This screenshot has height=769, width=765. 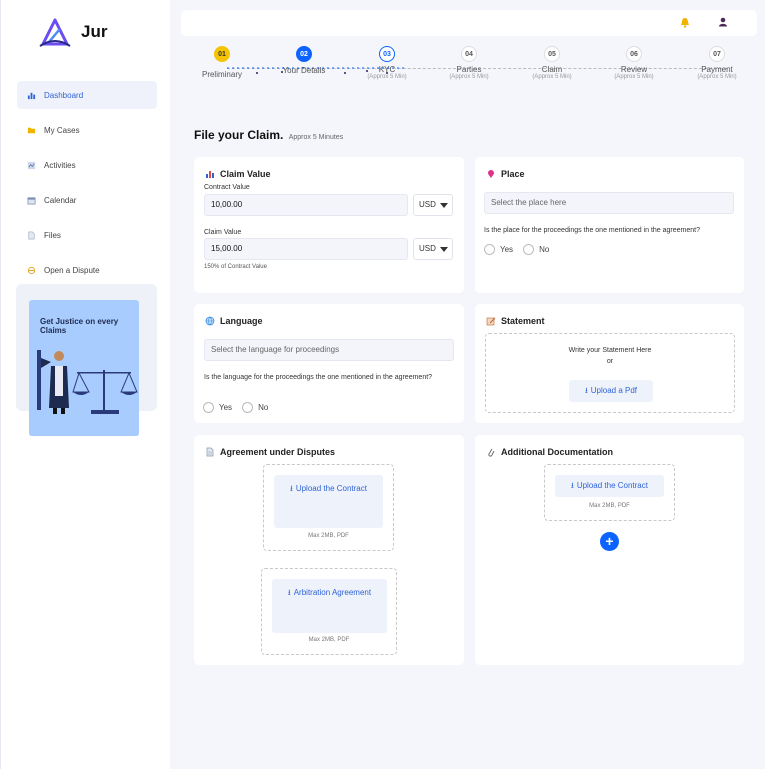 I want to click on upload-contract-button: ⭳ Upload the Contract, so click(x=328, y=501).